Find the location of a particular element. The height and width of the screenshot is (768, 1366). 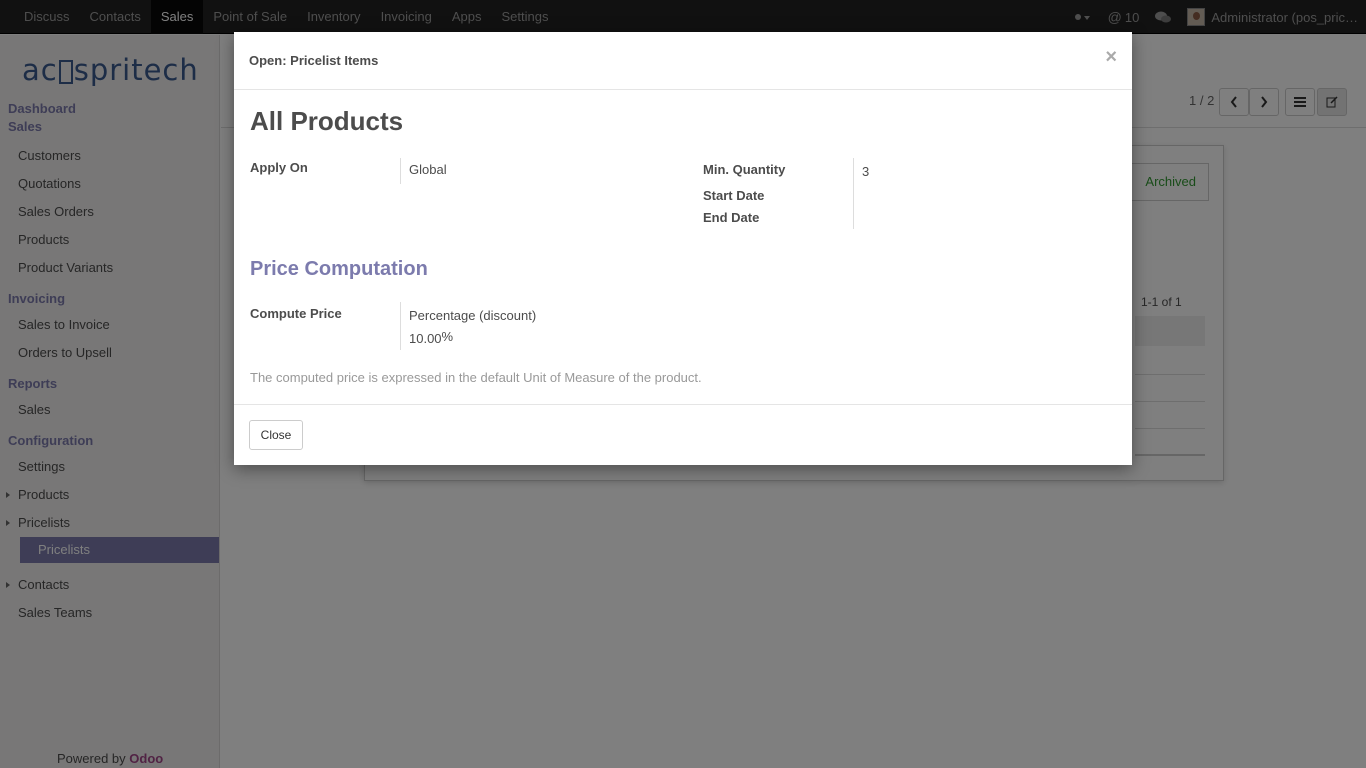

percent-price-field: 10.00% is located at coordinates (431, 337).